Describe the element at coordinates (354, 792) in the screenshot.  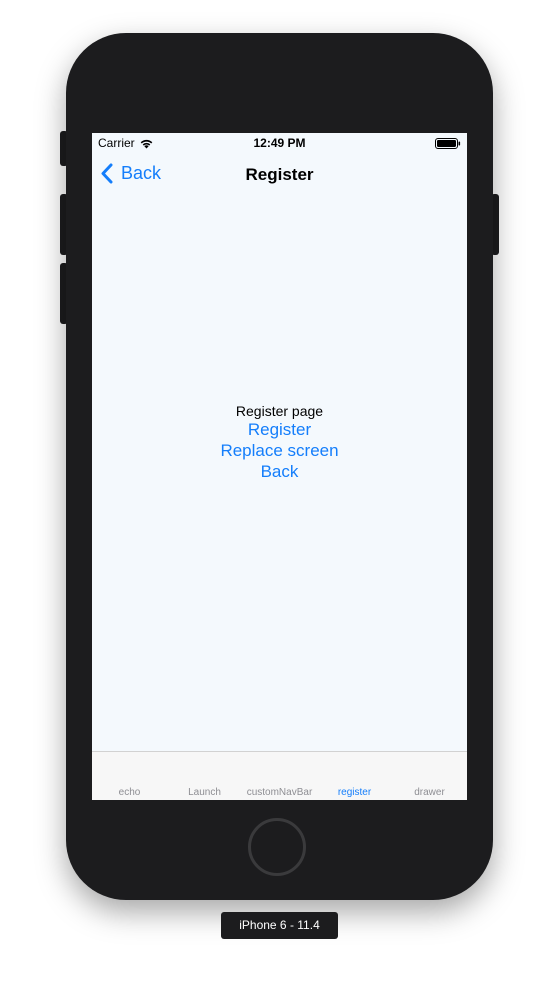
I see `tab-register: register` at that location.